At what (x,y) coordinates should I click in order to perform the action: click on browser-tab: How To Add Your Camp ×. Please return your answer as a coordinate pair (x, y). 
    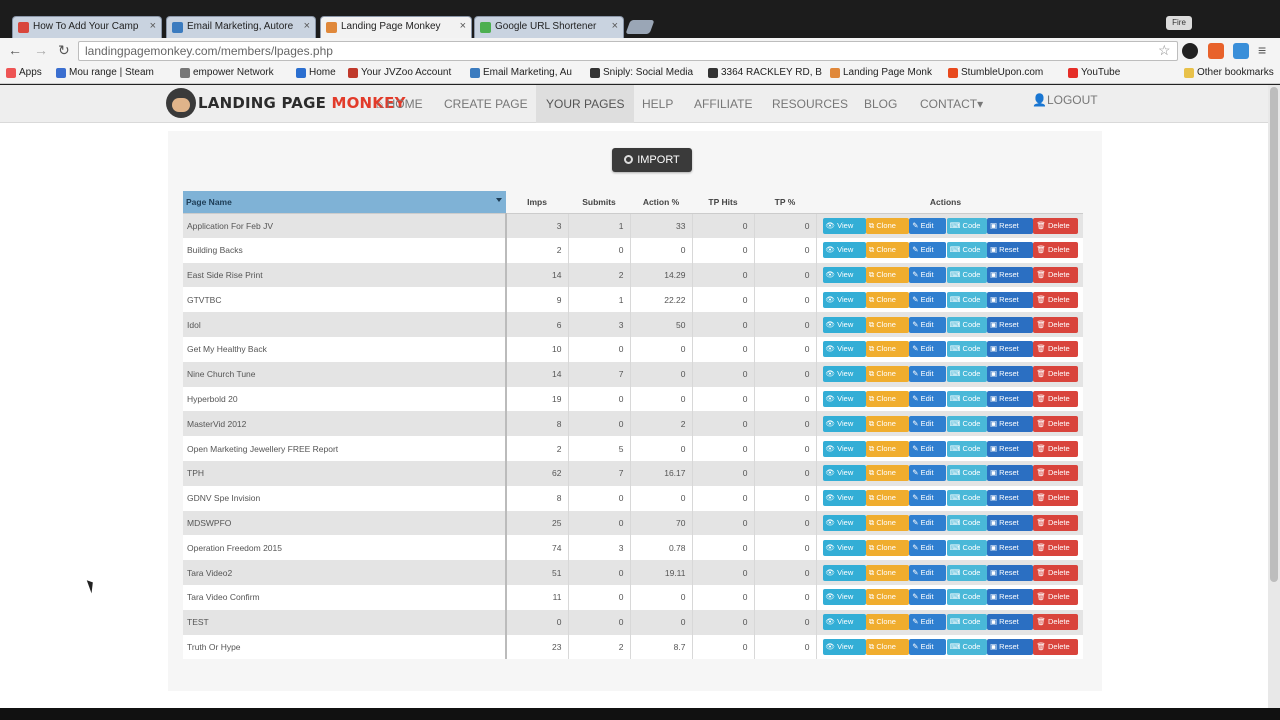
    Looking at the image, I should click on (87, 27).